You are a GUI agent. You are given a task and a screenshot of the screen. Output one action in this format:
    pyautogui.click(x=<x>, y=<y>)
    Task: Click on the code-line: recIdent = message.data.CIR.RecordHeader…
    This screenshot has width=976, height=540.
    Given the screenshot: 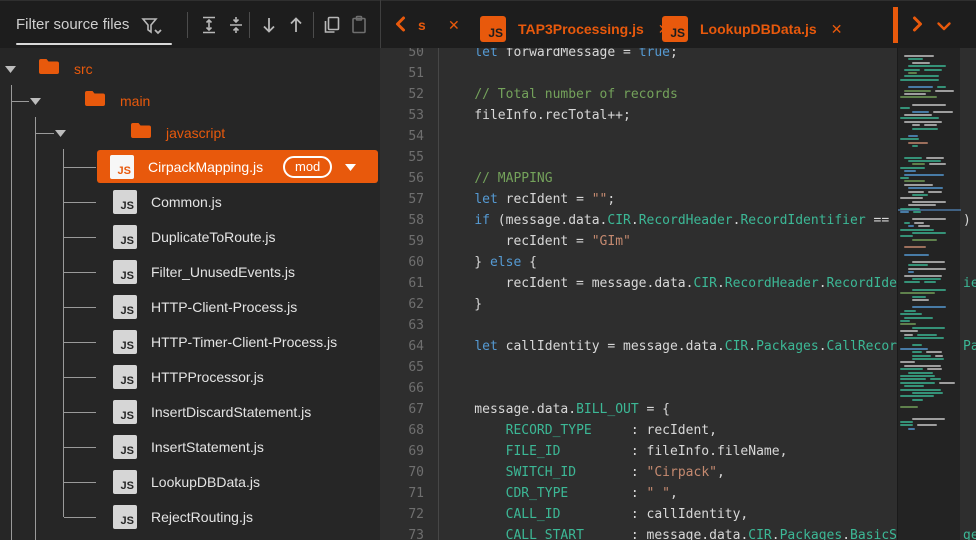 What is the action you would take?
    pyautogui.click(x=670, y=283)
    